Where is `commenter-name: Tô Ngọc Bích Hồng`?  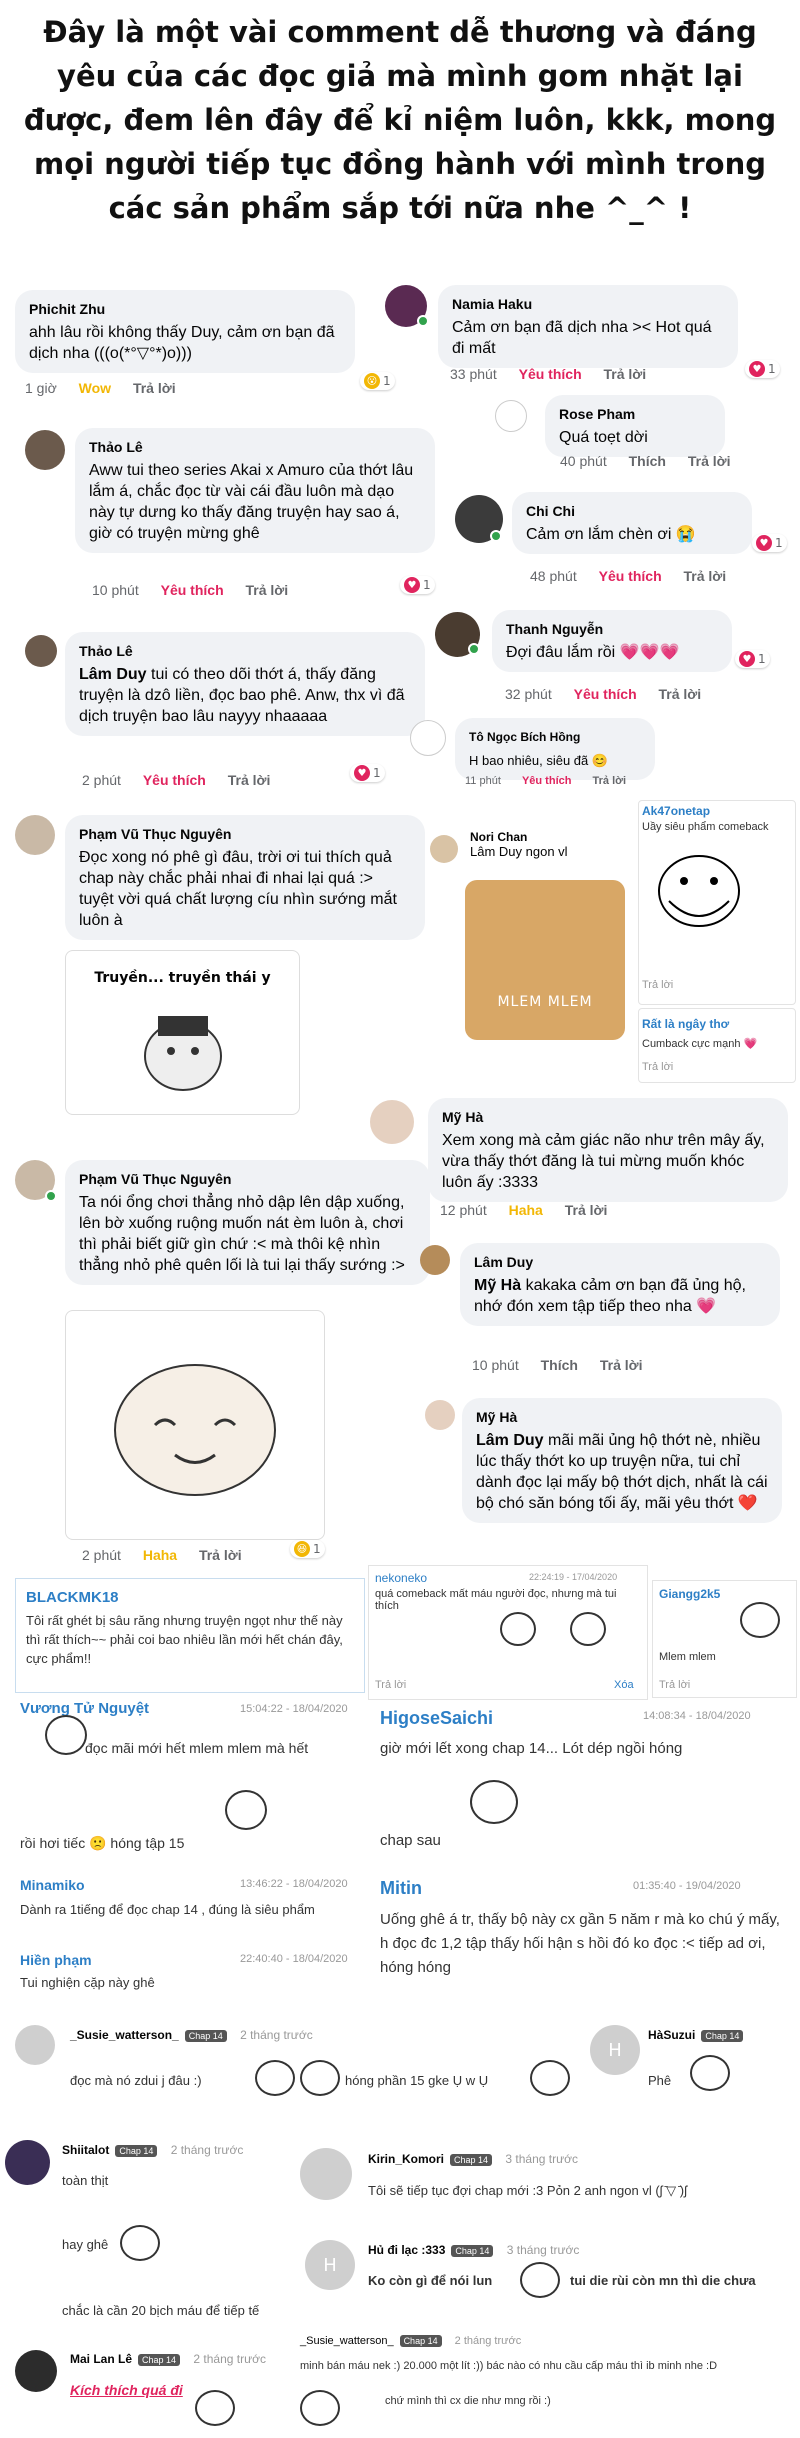 commenter-name: Tô Ngọc Bích Hồng is located at coordinates (555, 737).